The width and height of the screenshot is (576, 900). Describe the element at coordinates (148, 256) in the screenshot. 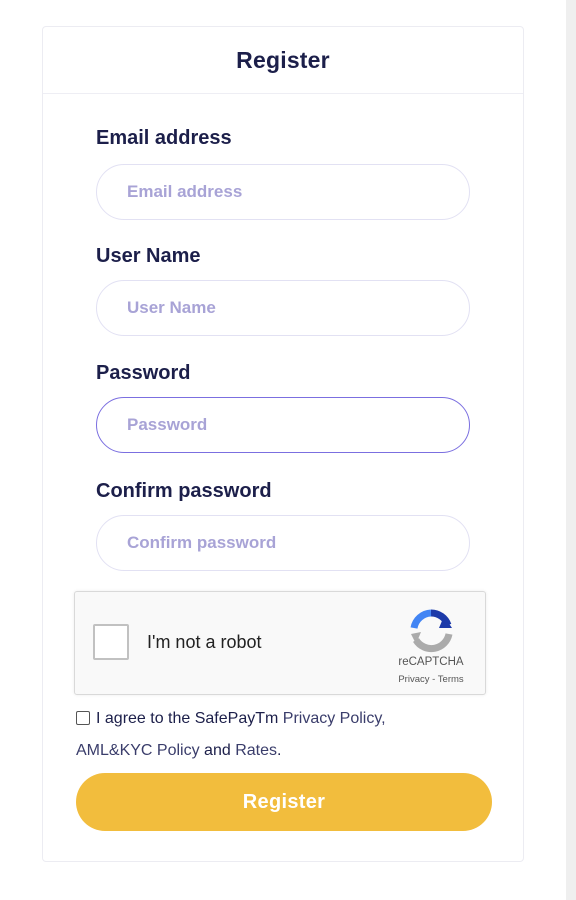

I see `username-label: User Name` at that location.